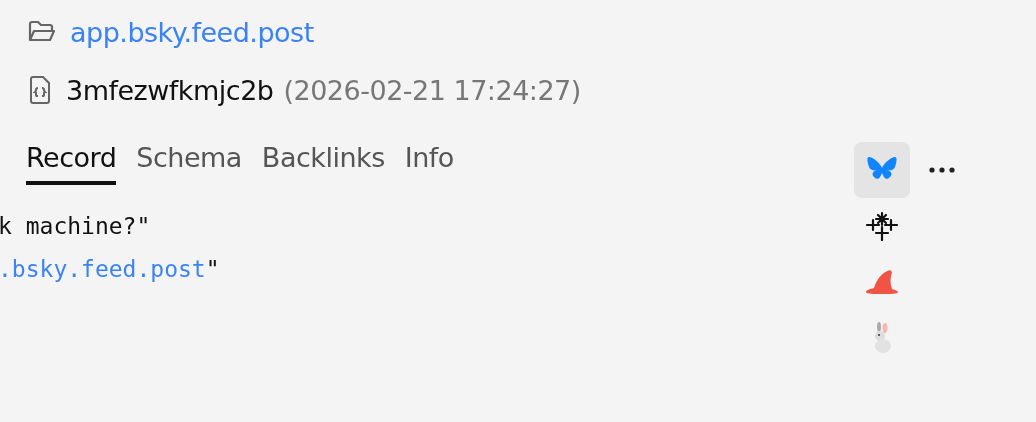 The height and width of the screenshot is (422, 1036). I want to click on folder-icon, so click(42, 32).